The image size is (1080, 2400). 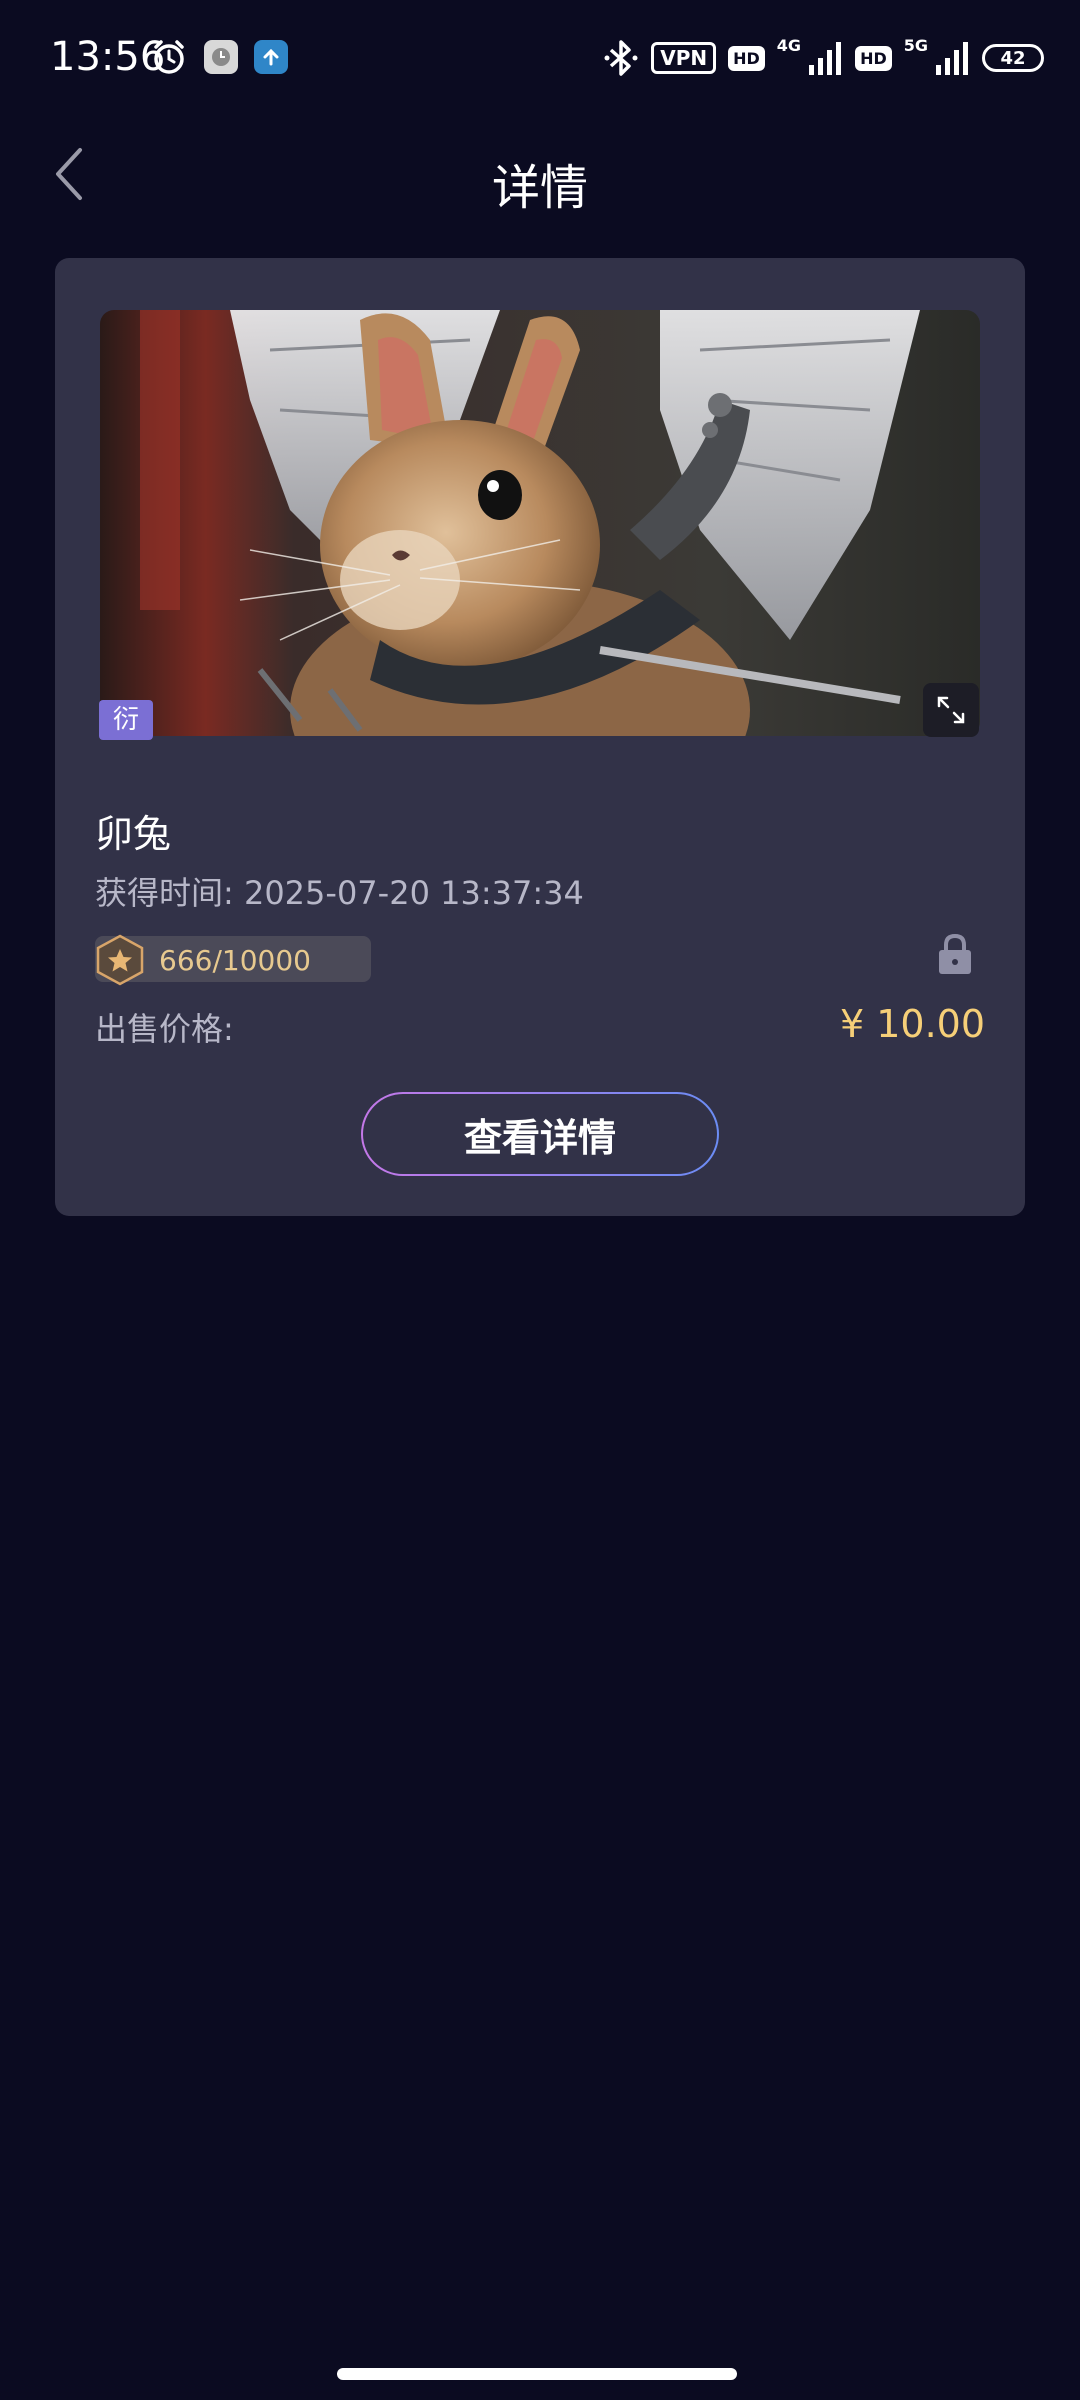 What do you see at coordinates (164, 1029) in the screenshot?
I see `price-label: 出售价格:` at bounding box center [164, 1029].